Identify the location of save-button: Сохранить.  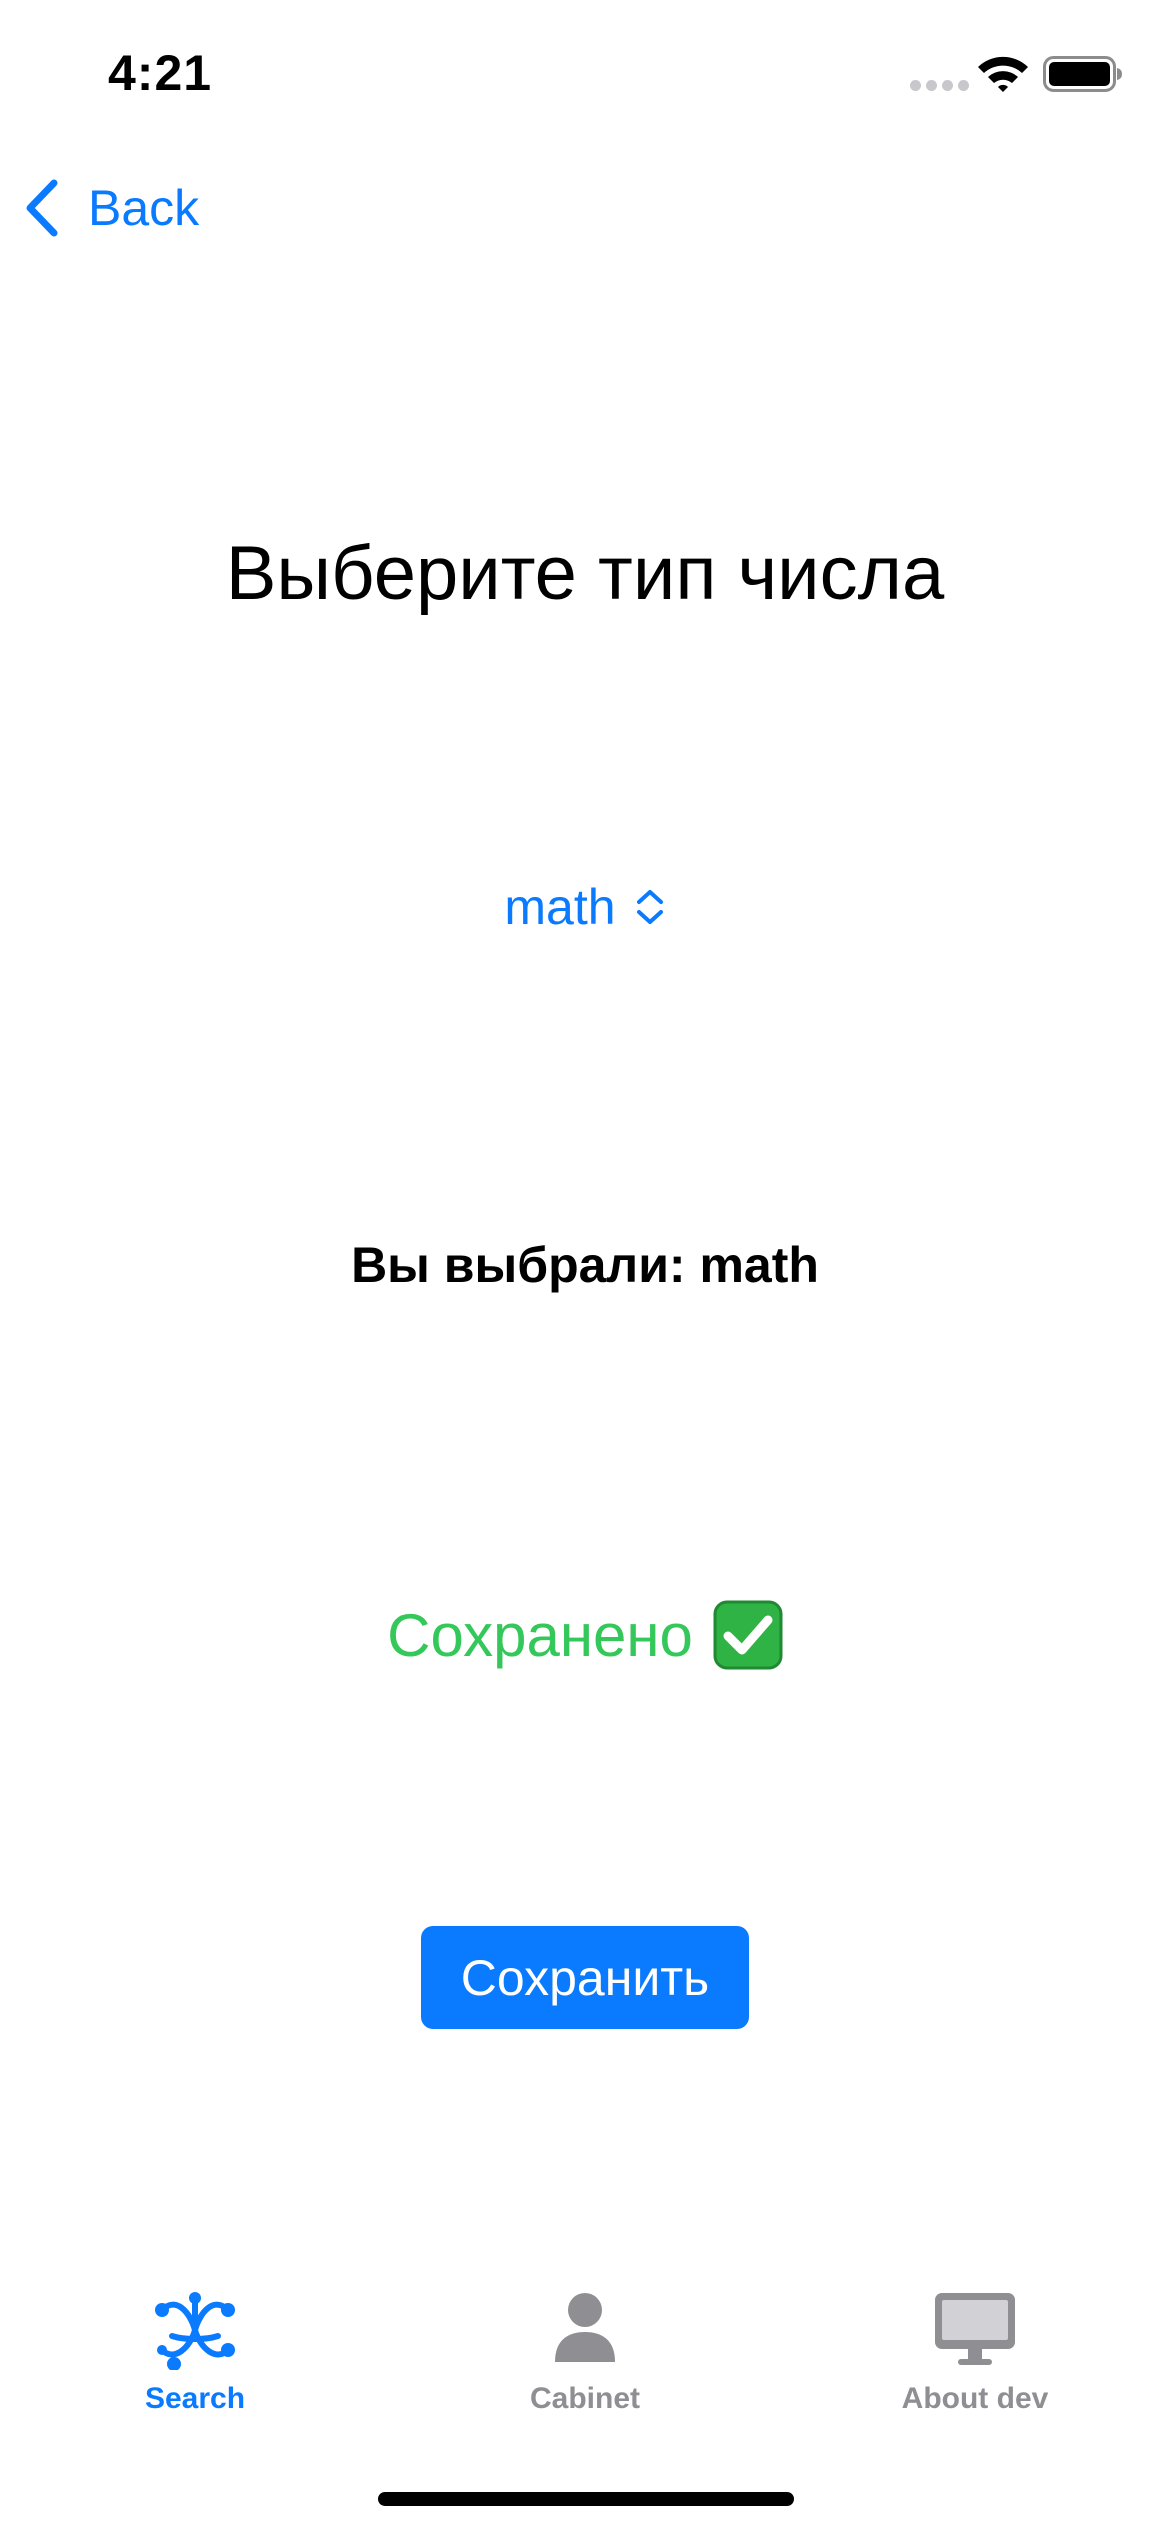
(585, 1977).